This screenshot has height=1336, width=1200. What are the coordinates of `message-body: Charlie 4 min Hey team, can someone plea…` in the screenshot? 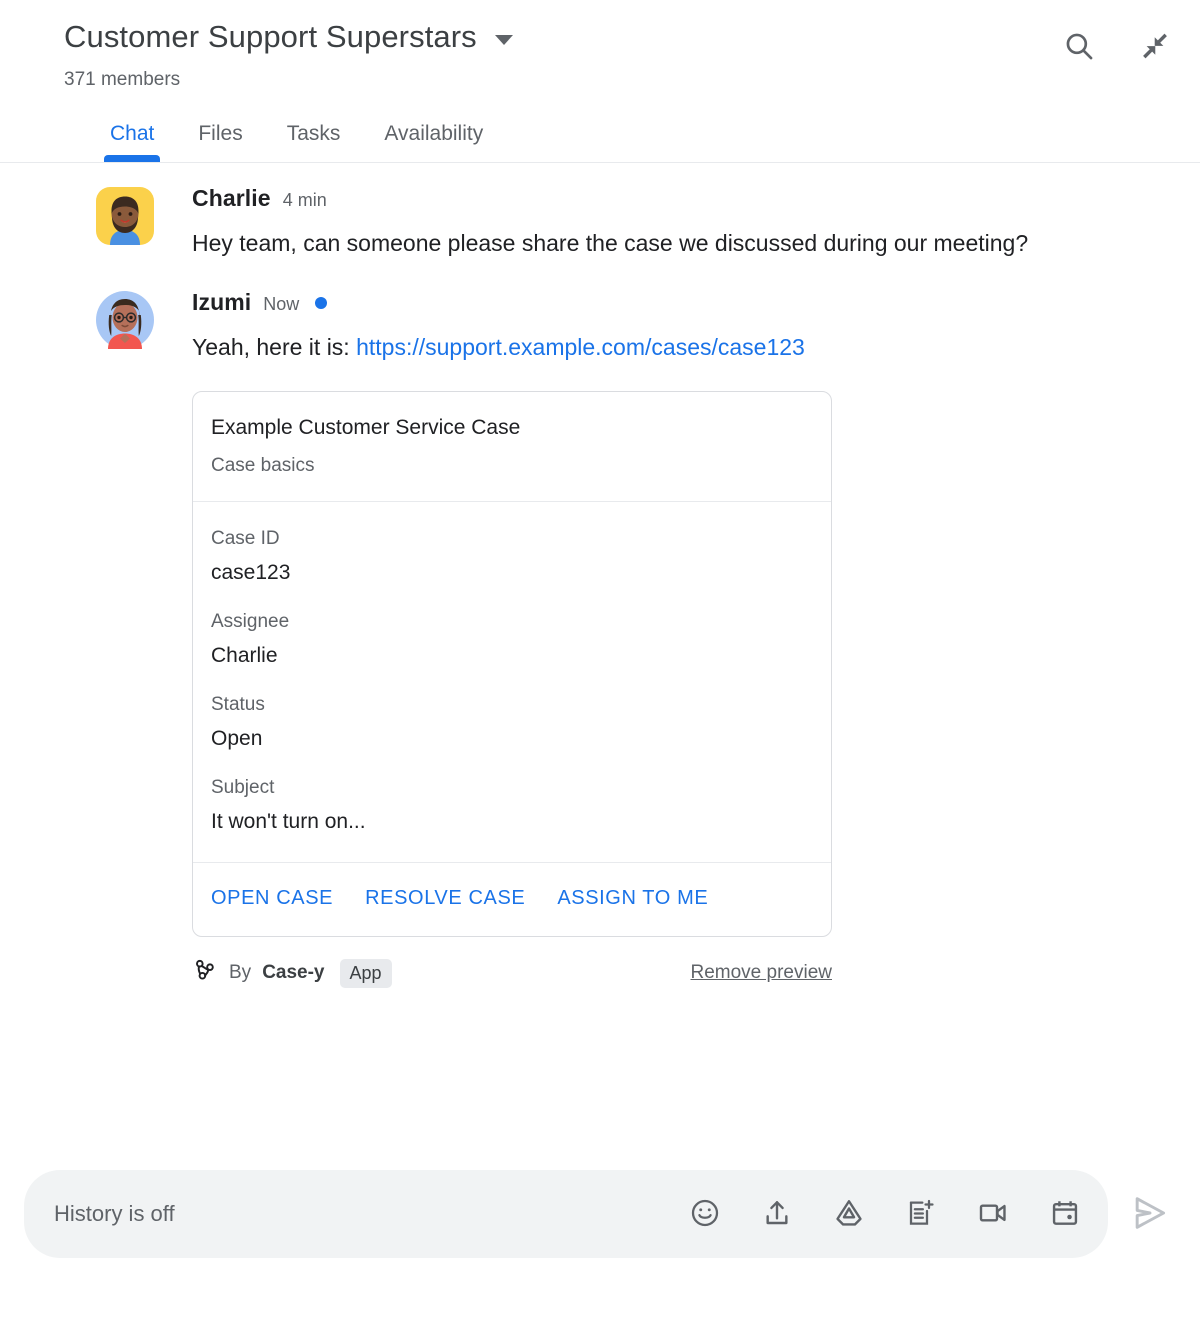 It's located at (684, 225).